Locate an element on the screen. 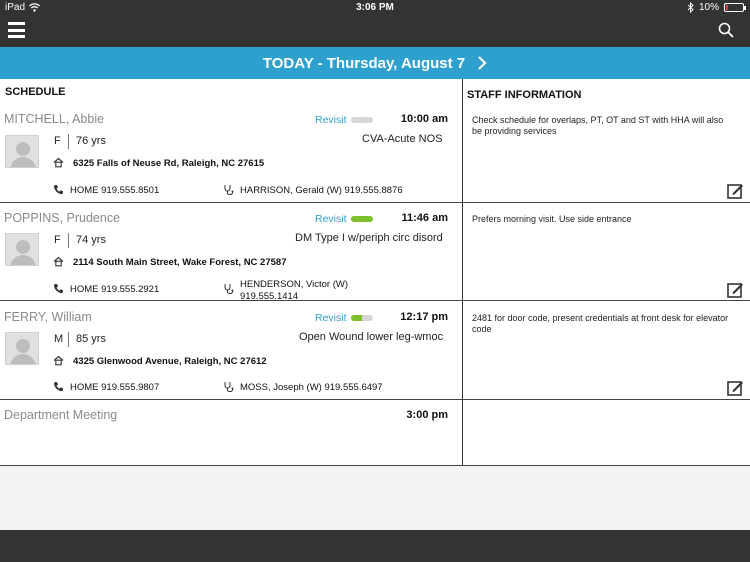  patient-name: MITCHELL, Abbie is located at coordinates (54, 119).